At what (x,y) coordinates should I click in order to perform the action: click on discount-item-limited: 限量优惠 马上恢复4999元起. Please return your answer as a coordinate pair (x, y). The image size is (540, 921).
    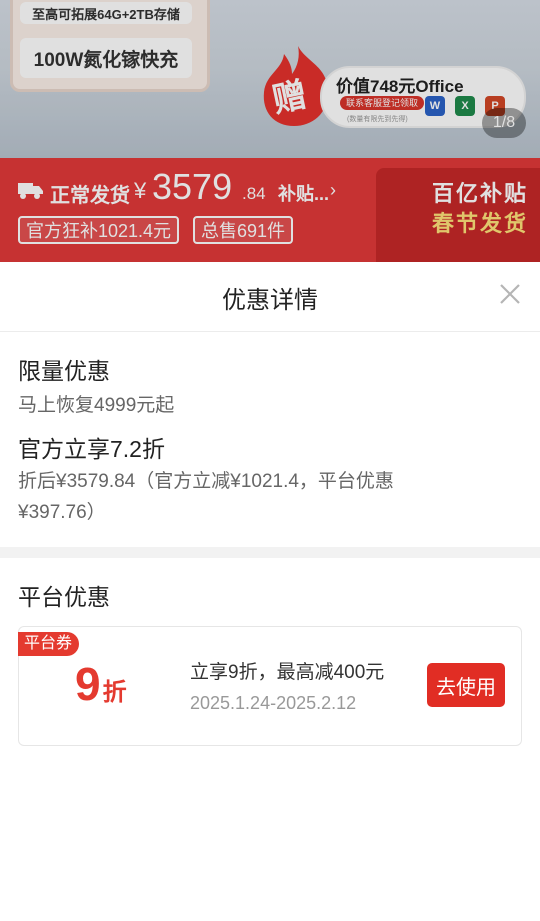
    Looking at the image, I should click on (96, 386).